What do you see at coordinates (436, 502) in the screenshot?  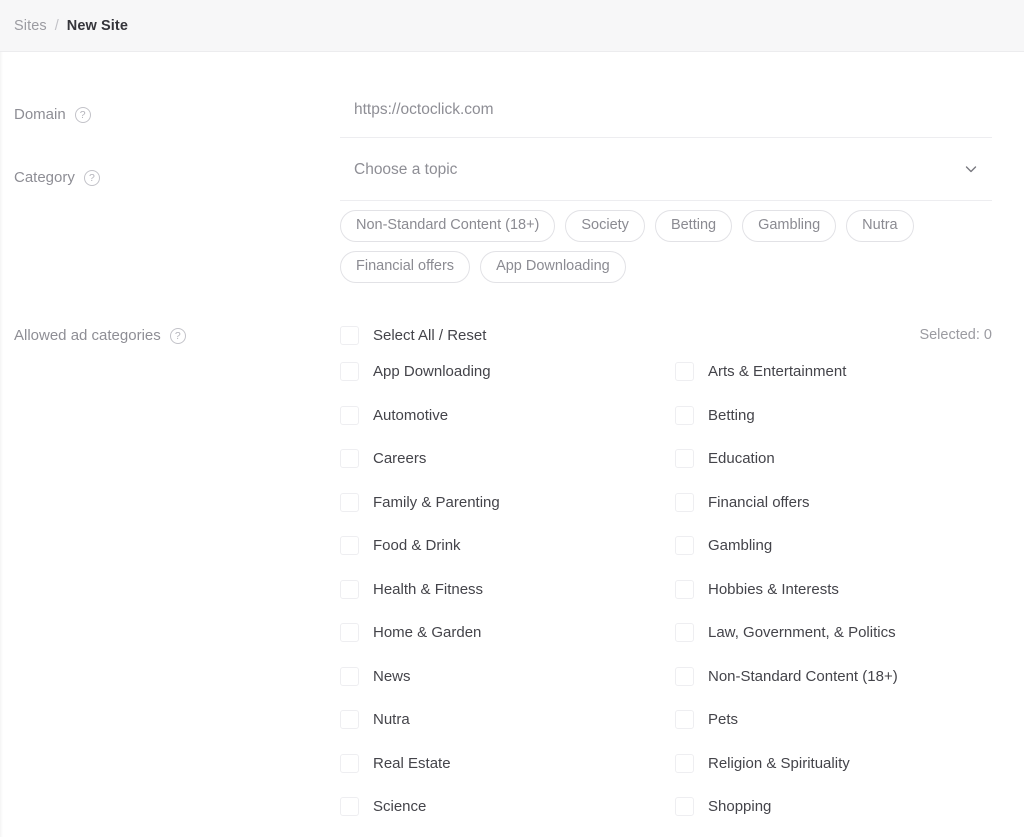 I see `checkbox-label: Family & Parenting` at bounding box center [436, 502].